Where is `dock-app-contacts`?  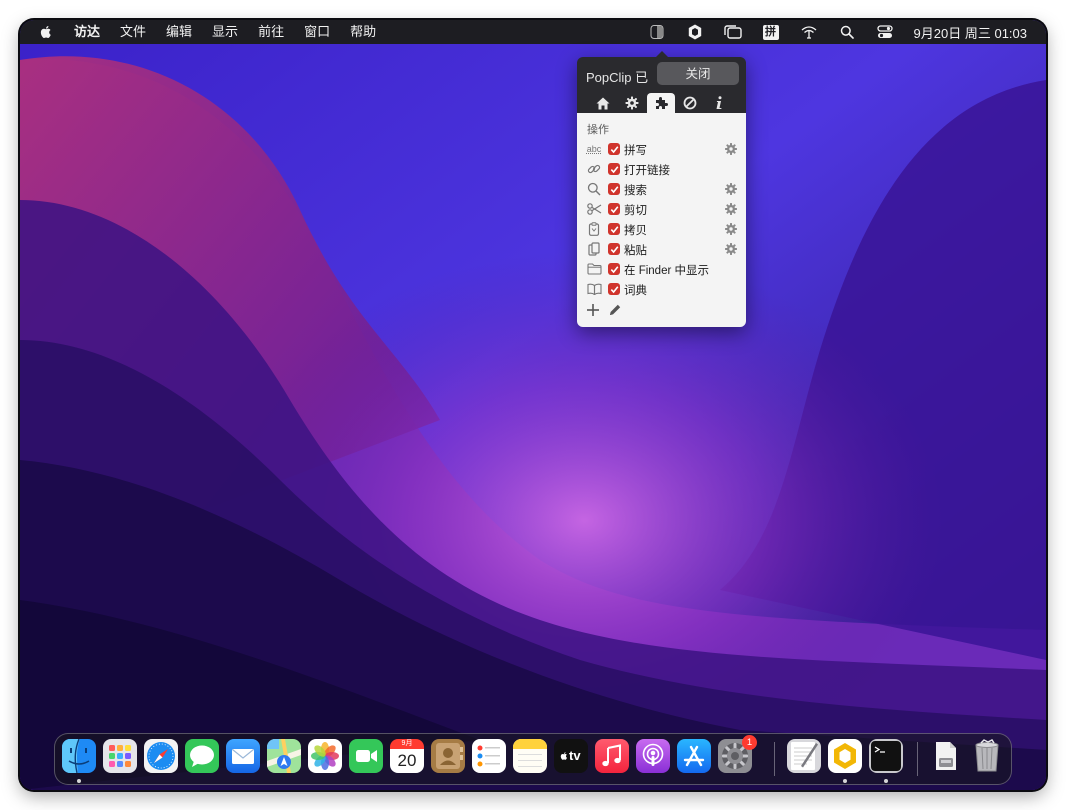 dock-app-contacts is located at coordinates (448, 756).